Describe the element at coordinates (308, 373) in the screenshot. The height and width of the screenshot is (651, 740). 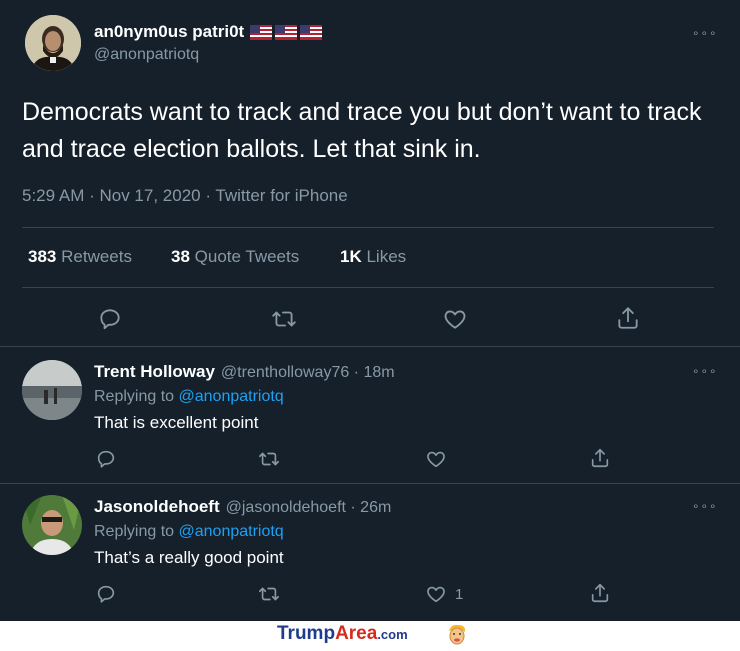
I see `reply-meta: @trentholloway76 · 18m` at that location.